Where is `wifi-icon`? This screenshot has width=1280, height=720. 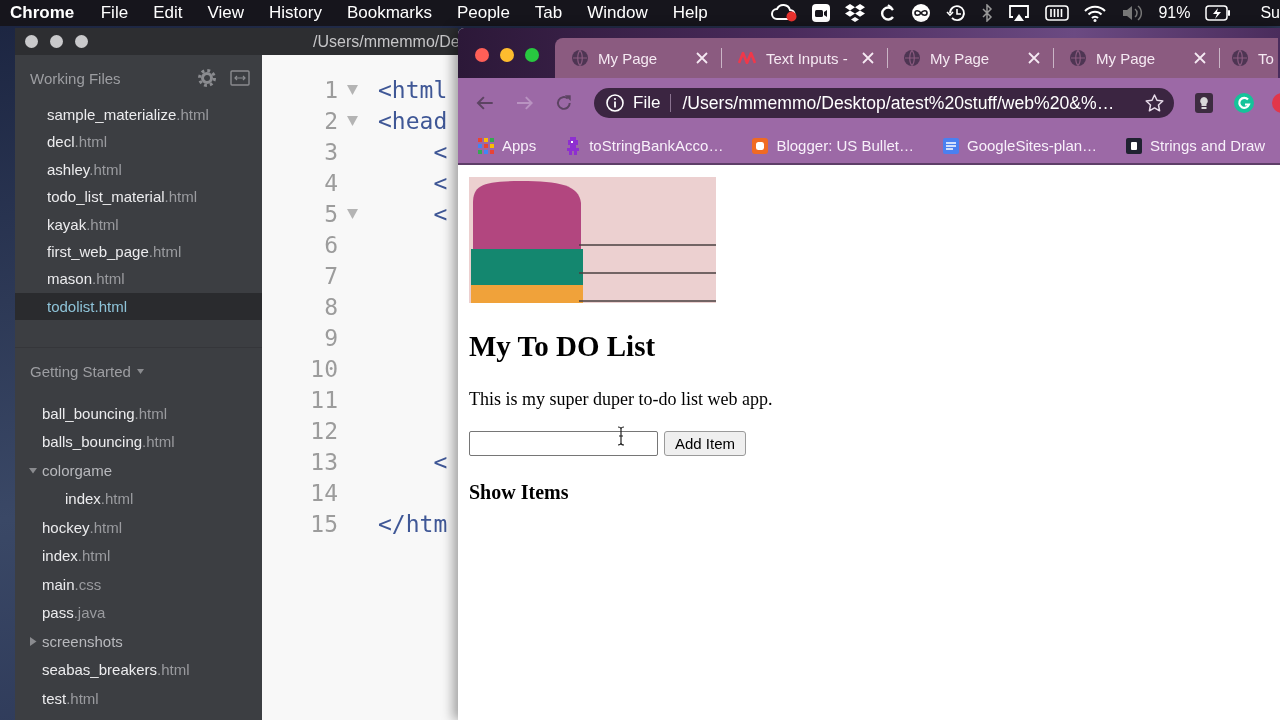 wifi-icon is located at coordinates (1095, 13).